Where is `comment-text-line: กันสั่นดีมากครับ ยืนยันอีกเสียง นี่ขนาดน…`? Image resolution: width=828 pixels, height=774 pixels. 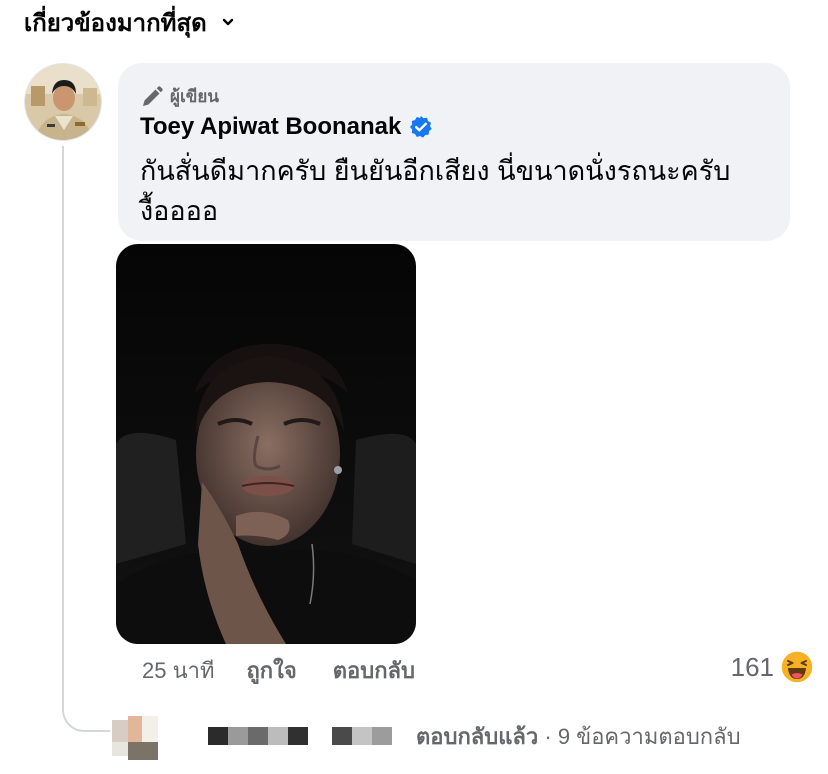 comment-text-line: กันสั่นดีมากครับ ยืนยันอีกเสียง นี่ขนาดน… is located at coordinates (435, 171).